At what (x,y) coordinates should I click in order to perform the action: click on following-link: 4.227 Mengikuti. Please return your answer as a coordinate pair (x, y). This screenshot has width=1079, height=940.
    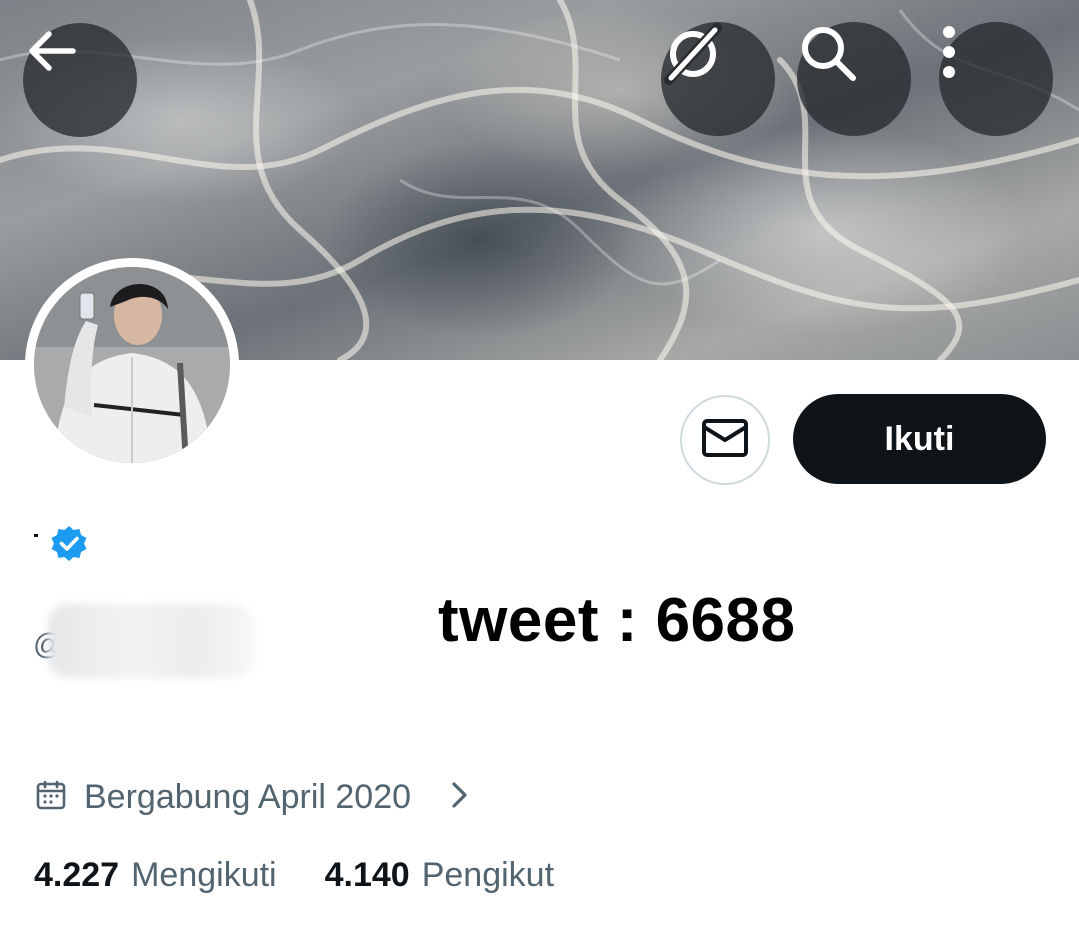
    Looking at the image, I should click on (155, 875).